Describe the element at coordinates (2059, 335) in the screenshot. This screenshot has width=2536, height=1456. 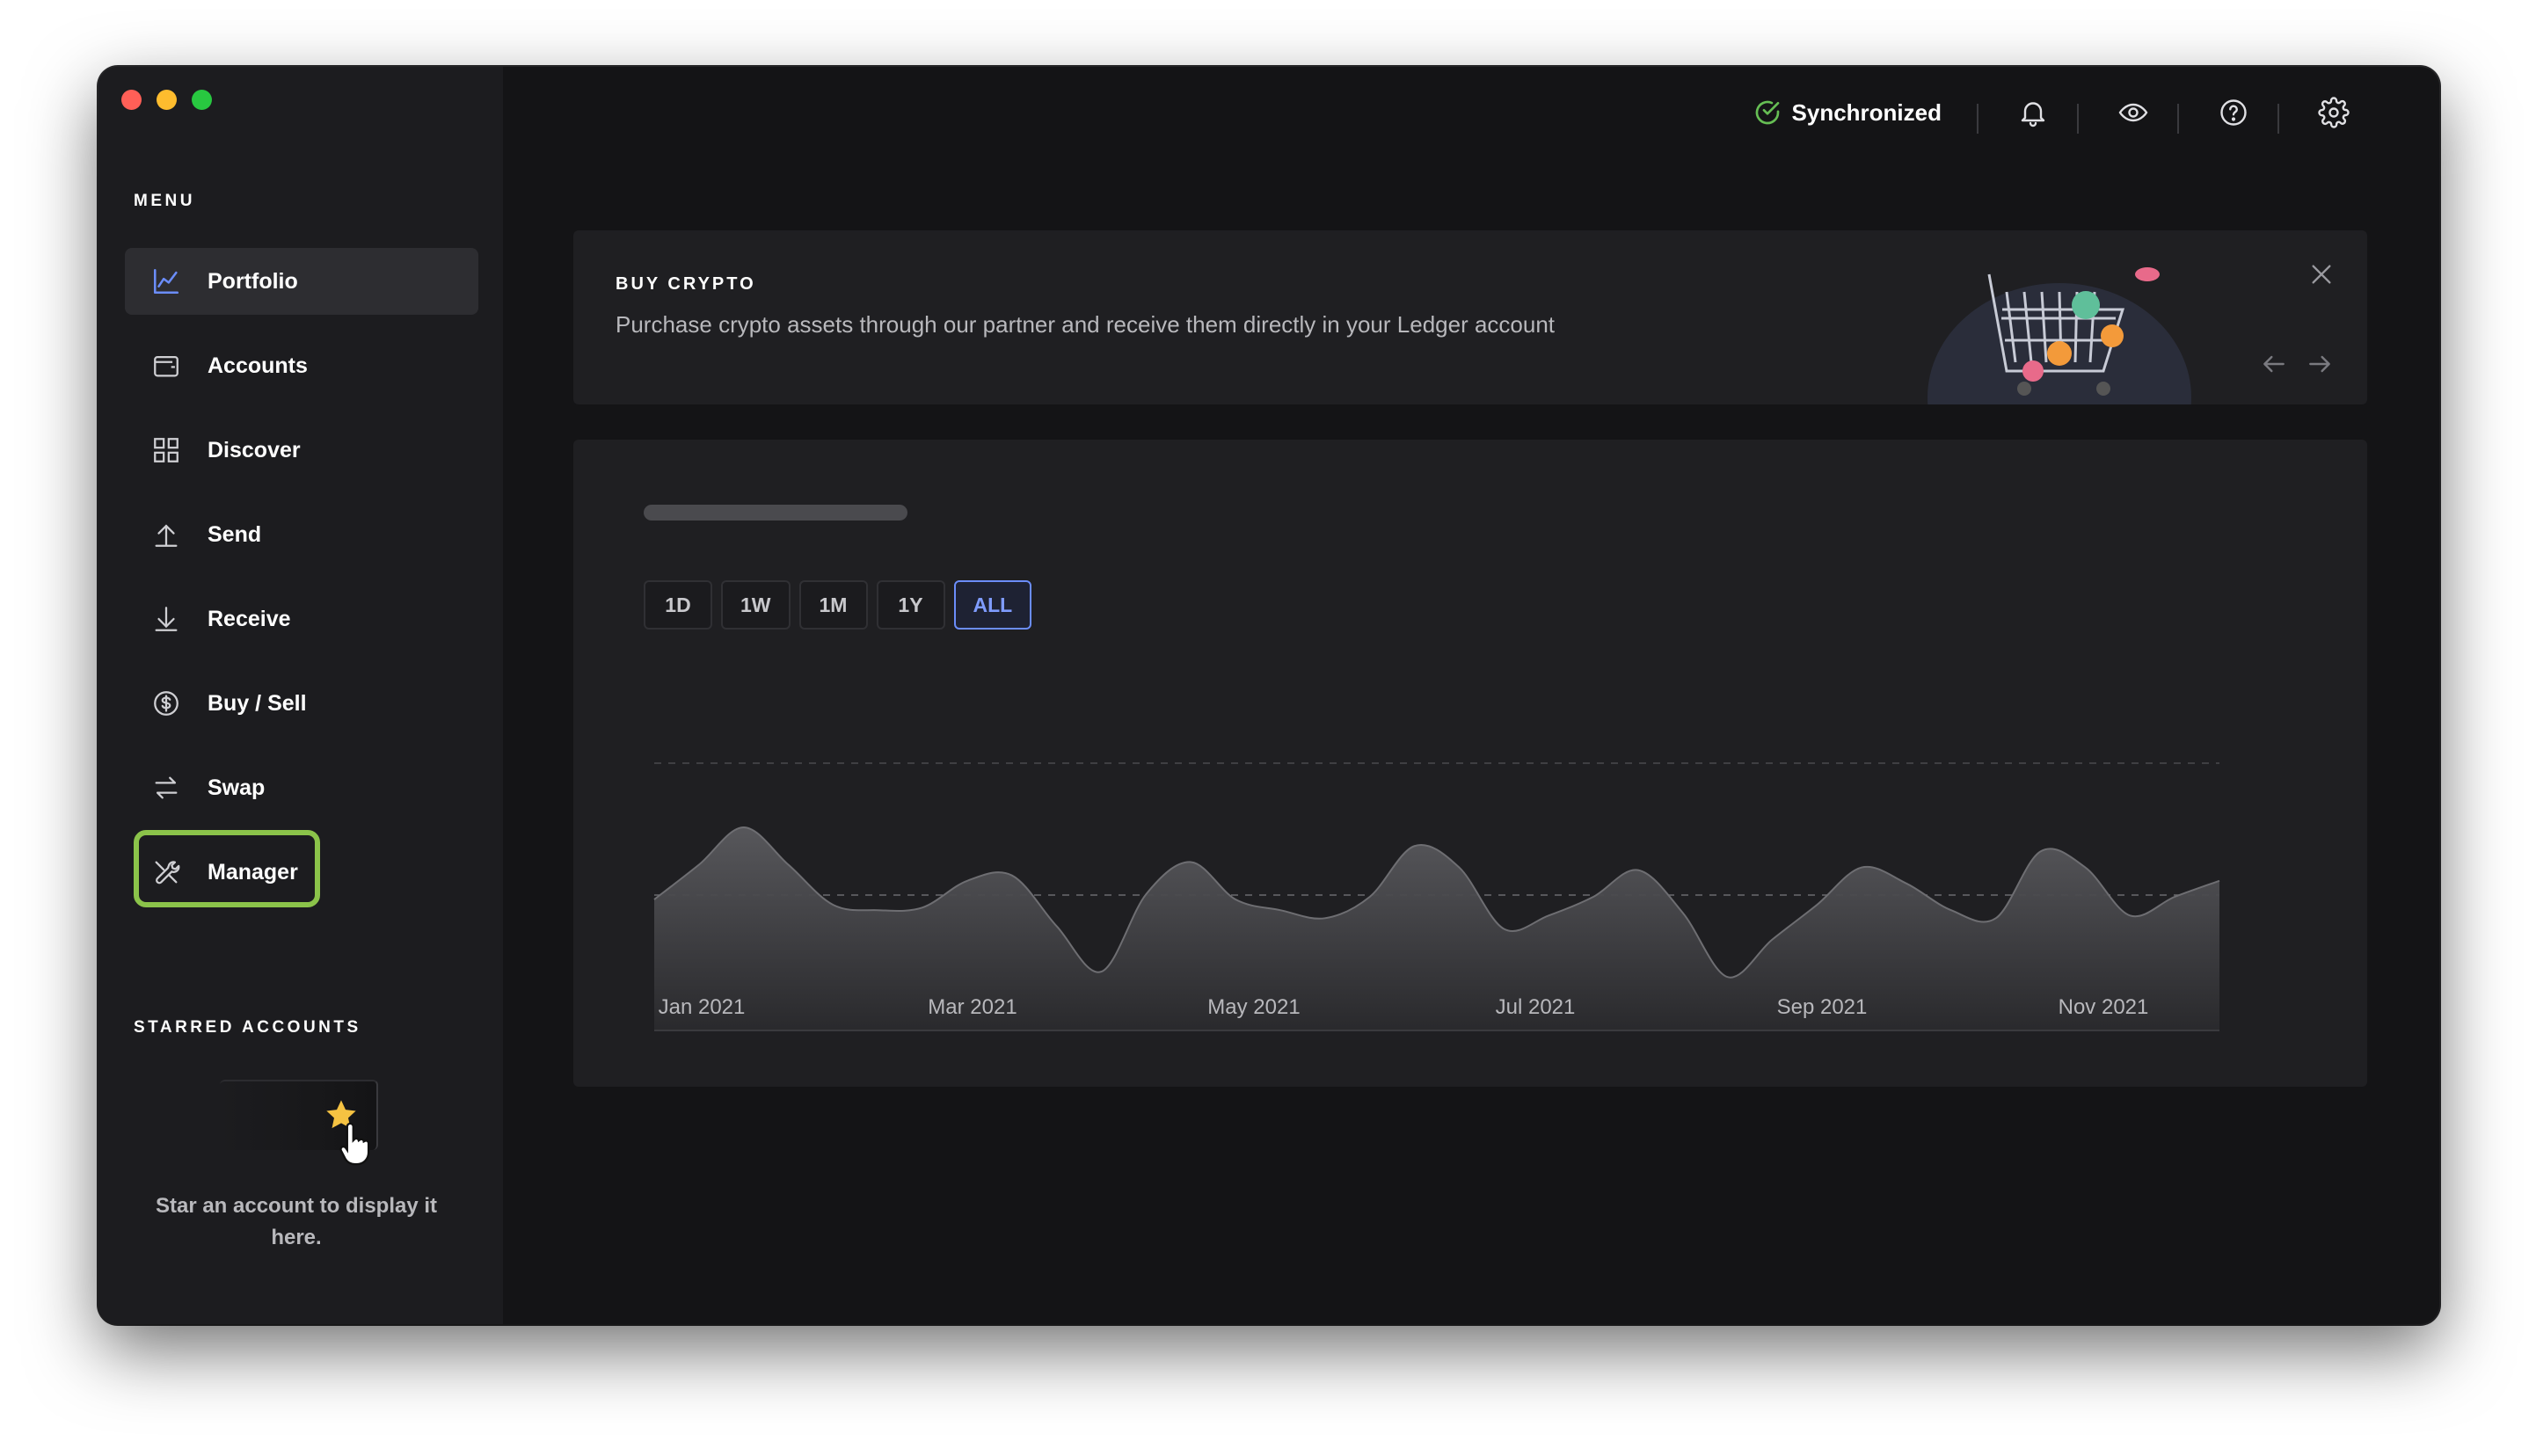
I see `shopping-cart-illustration` at that location.